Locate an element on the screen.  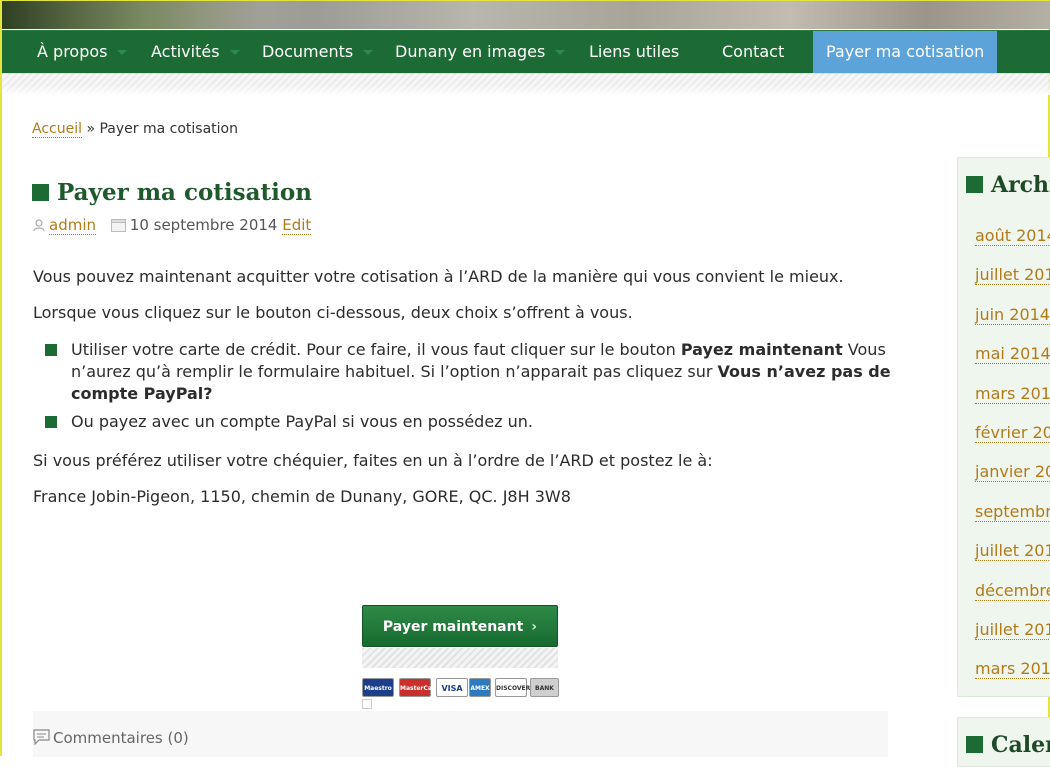
list-item: mars 2014 is located at coordinates (1012, 393).